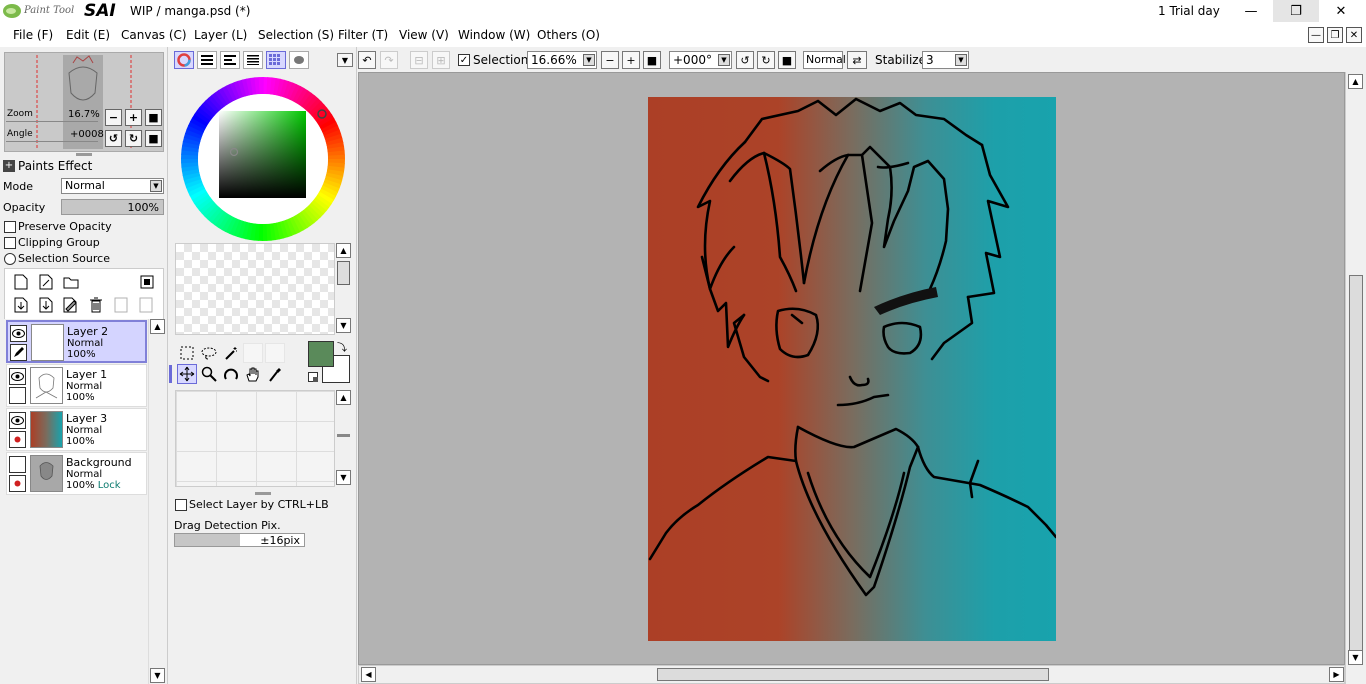 The height and width of the screenshot is (684, 1366). Describe the element at coordinates (52, 121) in the screenshot. I see `zoom-slider` at that location.